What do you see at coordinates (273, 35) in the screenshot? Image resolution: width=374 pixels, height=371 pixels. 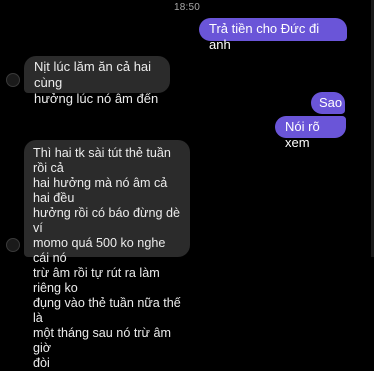 I see `message-bubble-sent: Trả tiền cho Đức đi anh` at bounding box center [273, 35].